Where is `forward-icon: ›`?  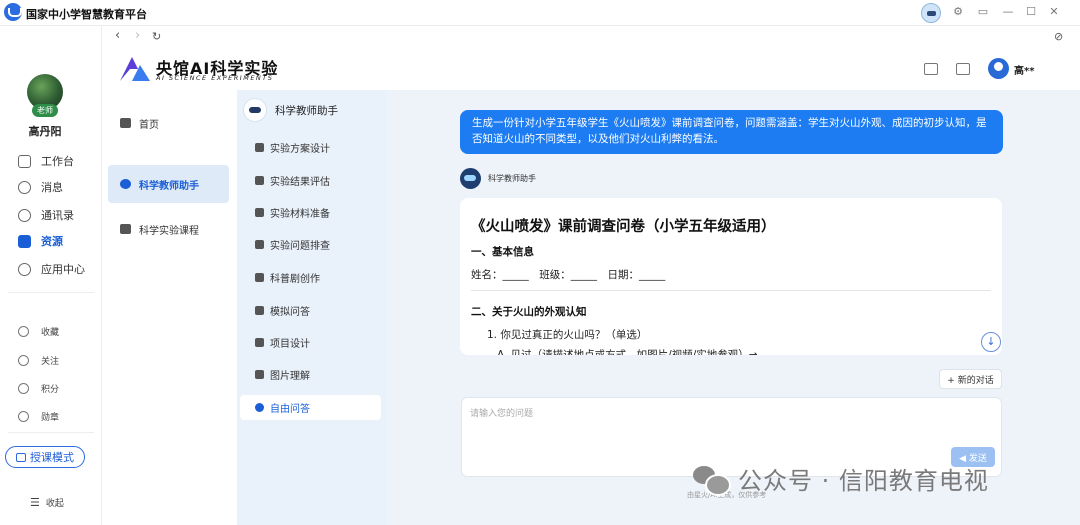 forward-icon: › is located at coordinates (137, 35).